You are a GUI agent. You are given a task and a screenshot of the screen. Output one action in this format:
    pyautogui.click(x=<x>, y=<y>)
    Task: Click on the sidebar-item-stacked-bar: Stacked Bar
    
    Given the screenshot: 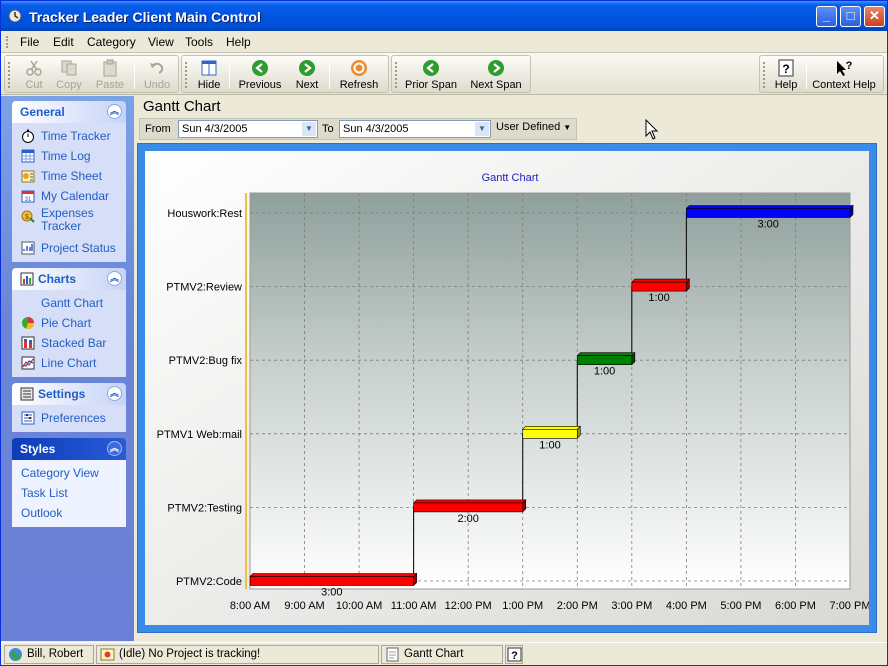 What is the action you would take?
    pyautogui.click(x=69, y=343)
    